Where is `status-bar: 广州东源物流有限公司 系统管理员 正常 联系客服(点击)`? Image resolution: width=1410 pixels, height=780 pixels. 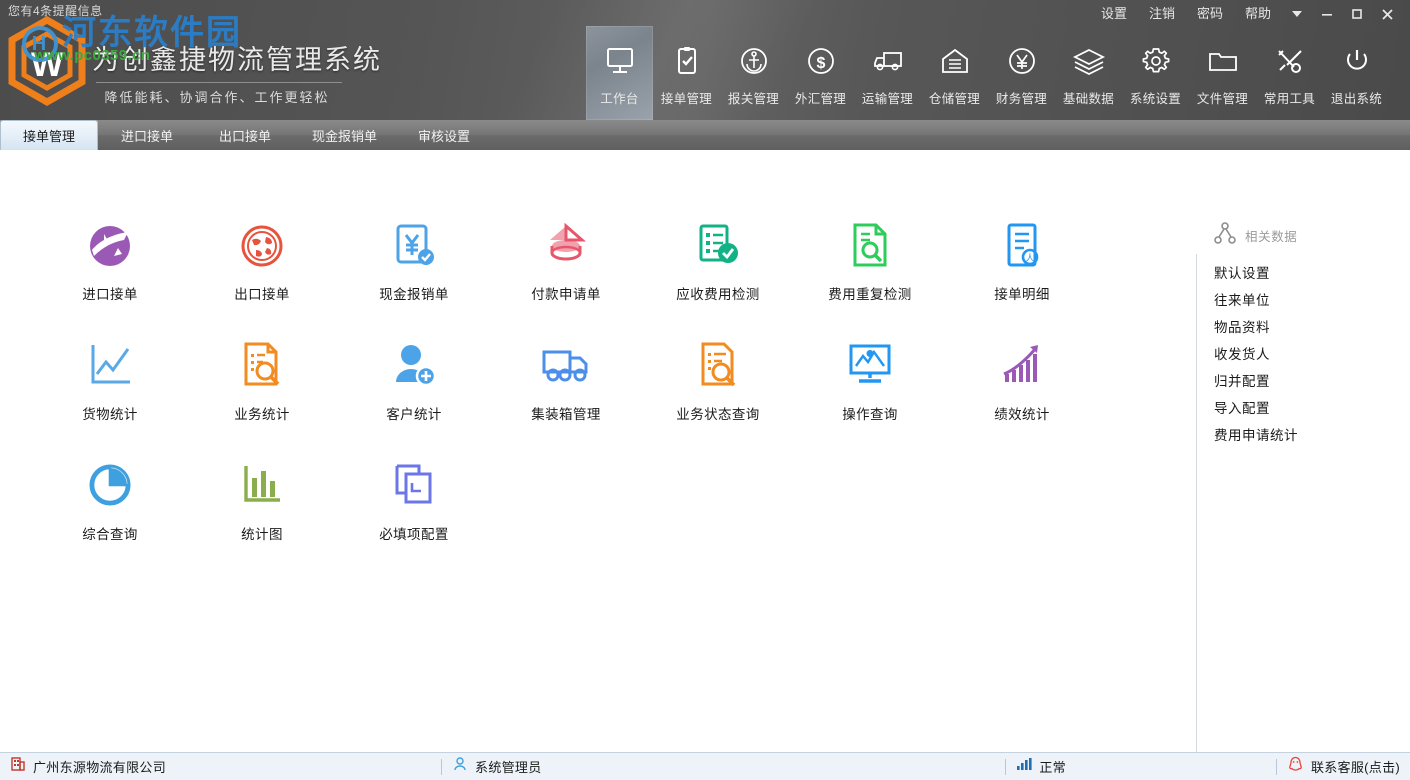 status-bar: 广州东源物流有限公司 系统管理员 正常 联系客服(点击) is located at coordinates (705, 766).